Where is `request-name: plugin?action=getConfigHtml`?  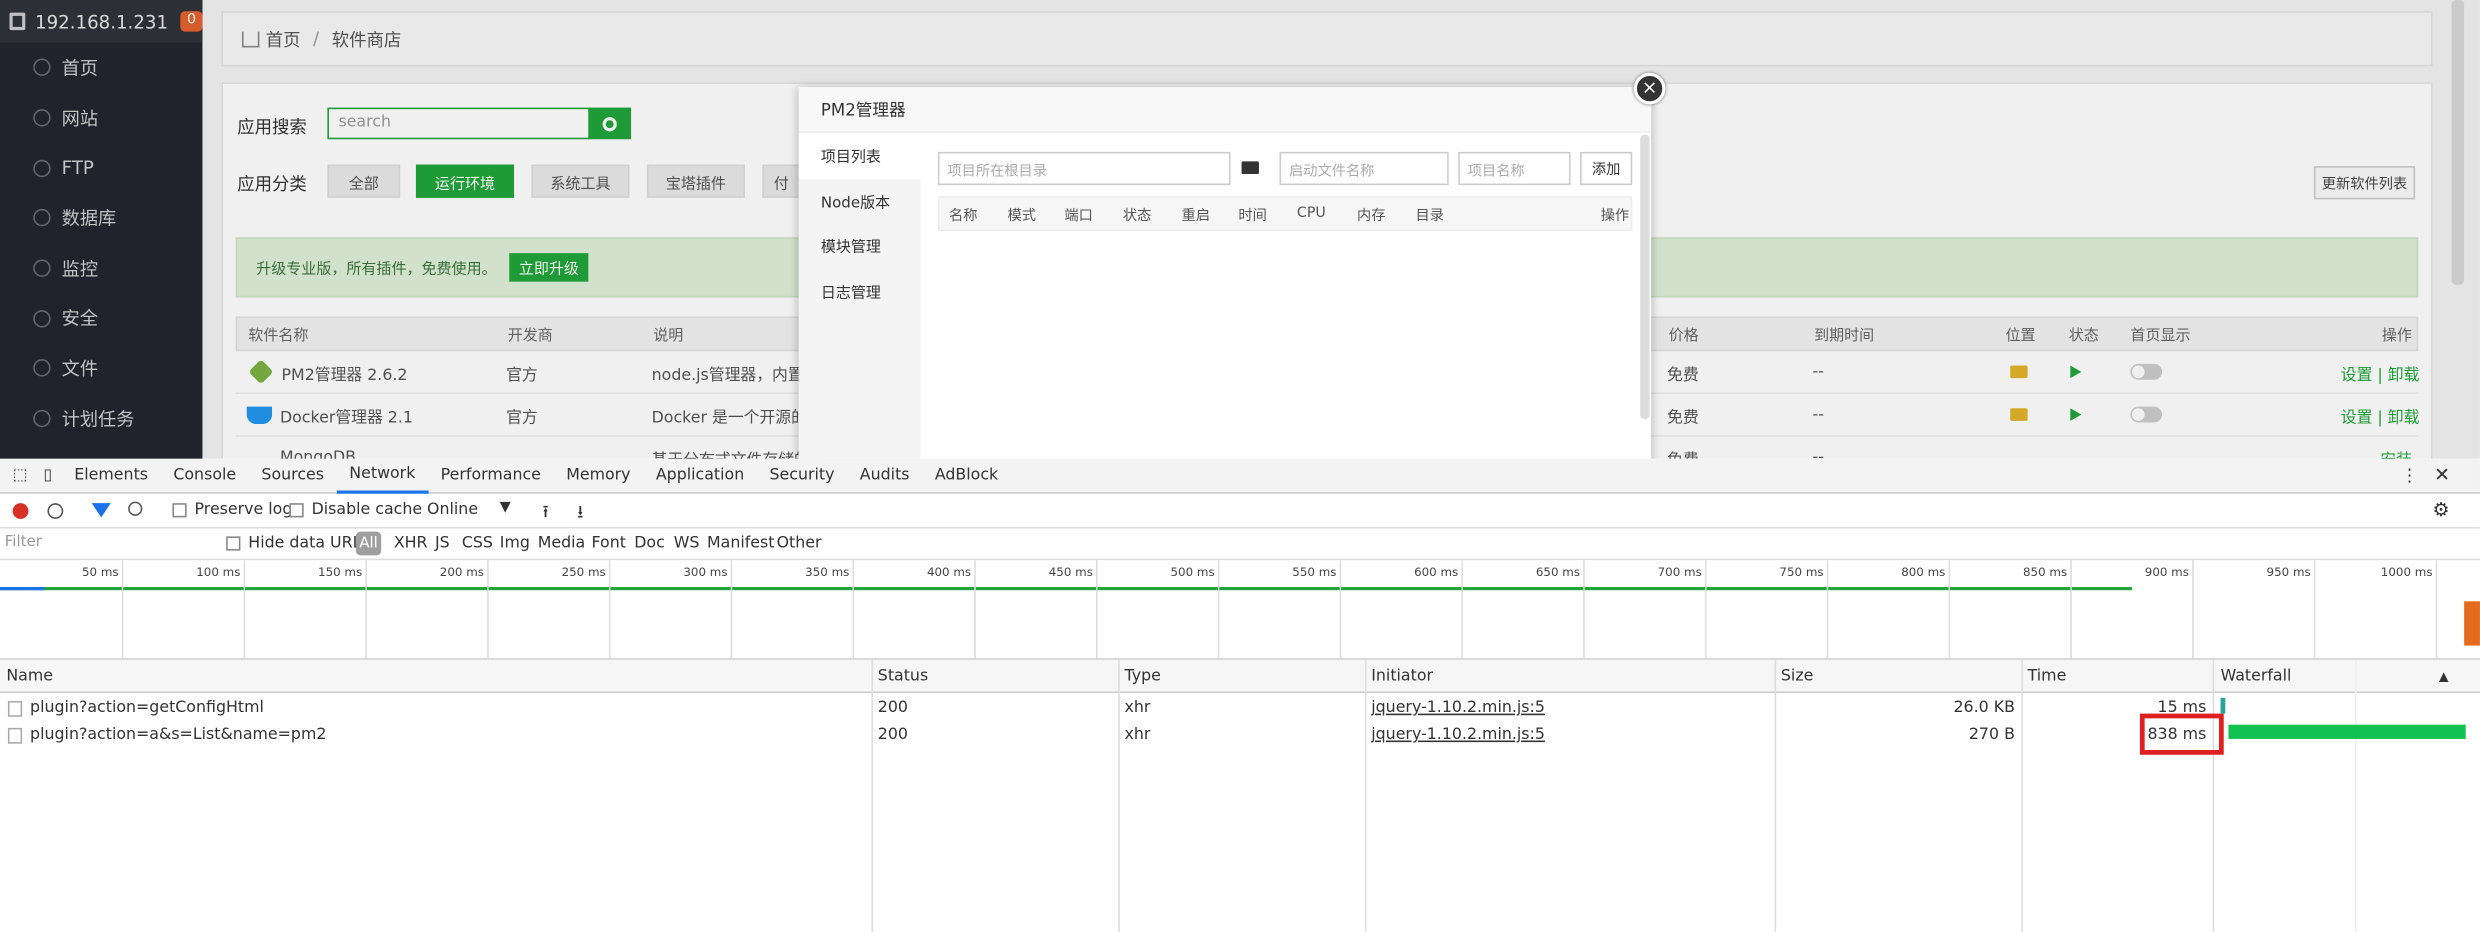
request-name: plugin?action=getConfigHtml is located at coordinates (147, 708).